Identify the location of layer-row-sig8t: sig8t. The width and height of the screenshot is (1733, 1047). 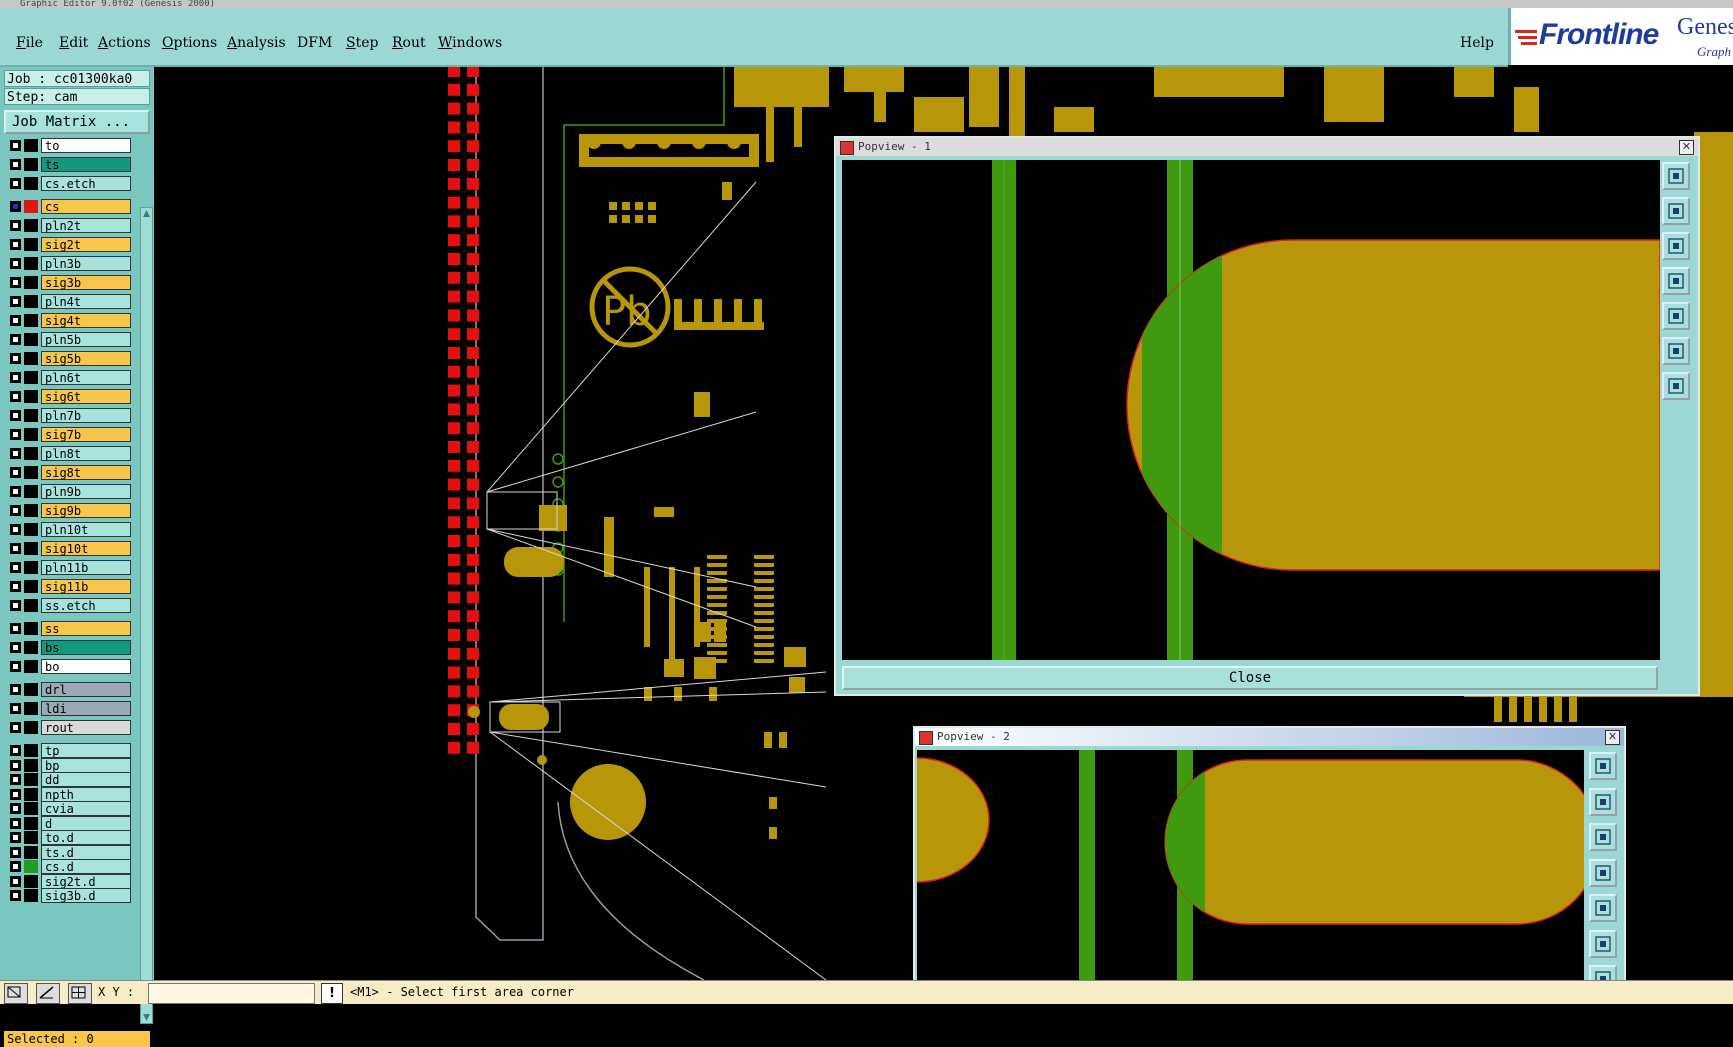
(69, 472).